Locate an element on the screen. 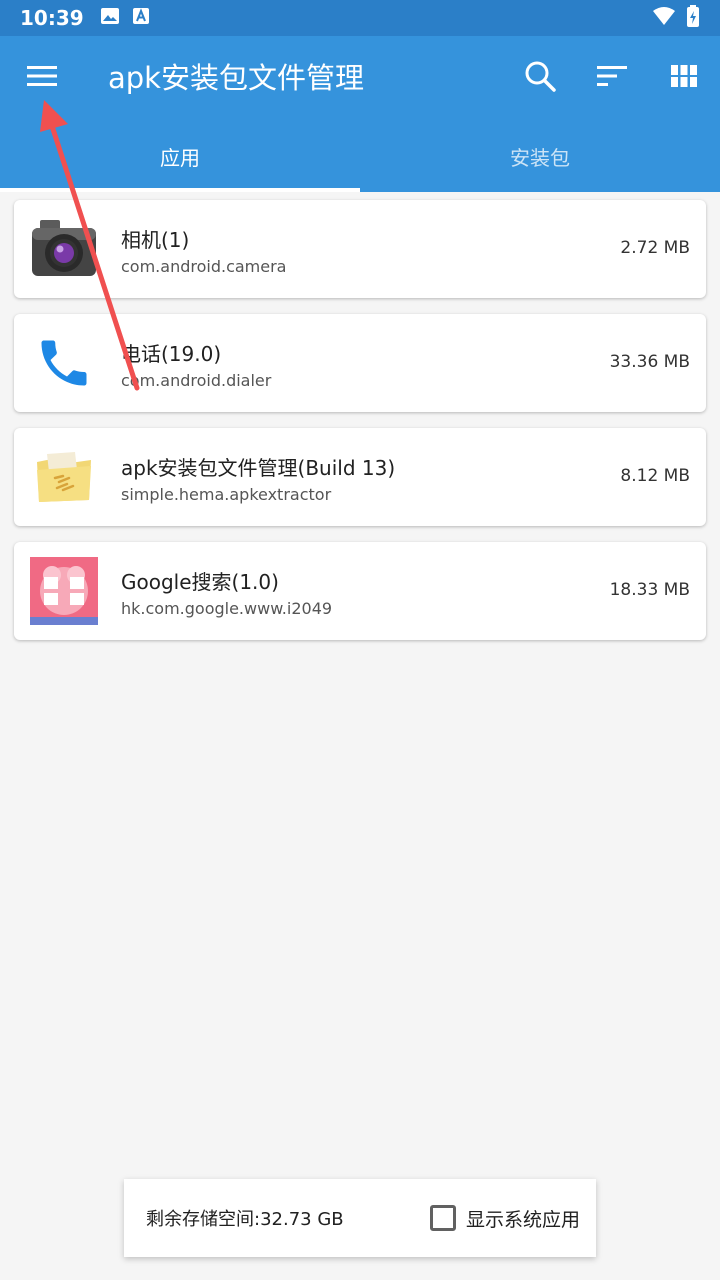 This screenshot has width=720, height=1280. app-package: com.android.camera is located at coordinates (204, 266).